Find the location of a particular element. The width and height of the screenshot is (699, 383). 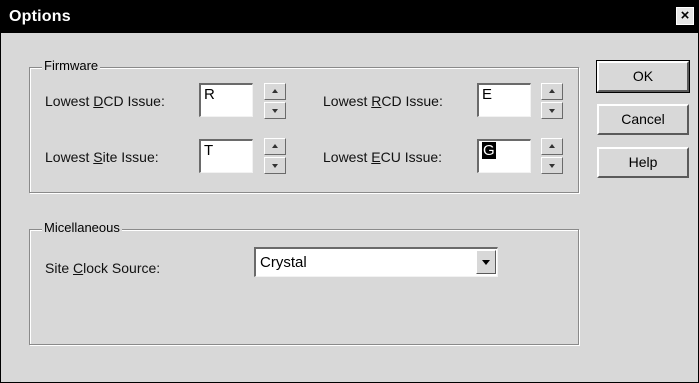

cancel-button: Cancel is located at coordinates (643, 119).